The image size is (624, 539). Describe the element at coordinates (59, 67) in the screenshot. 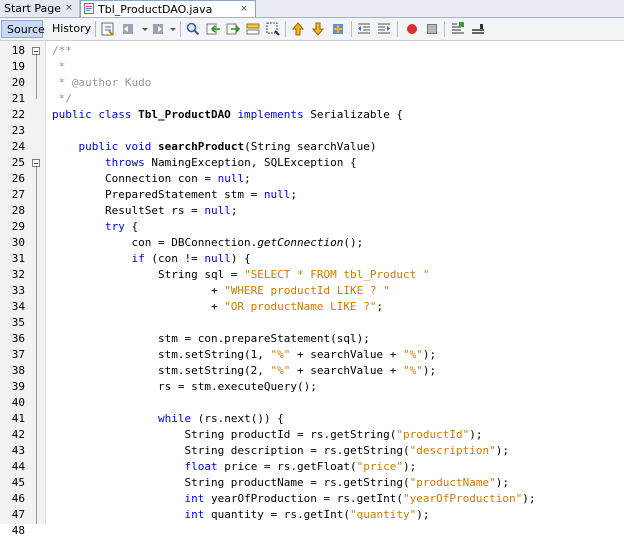

I see `code-line: *` at that location.